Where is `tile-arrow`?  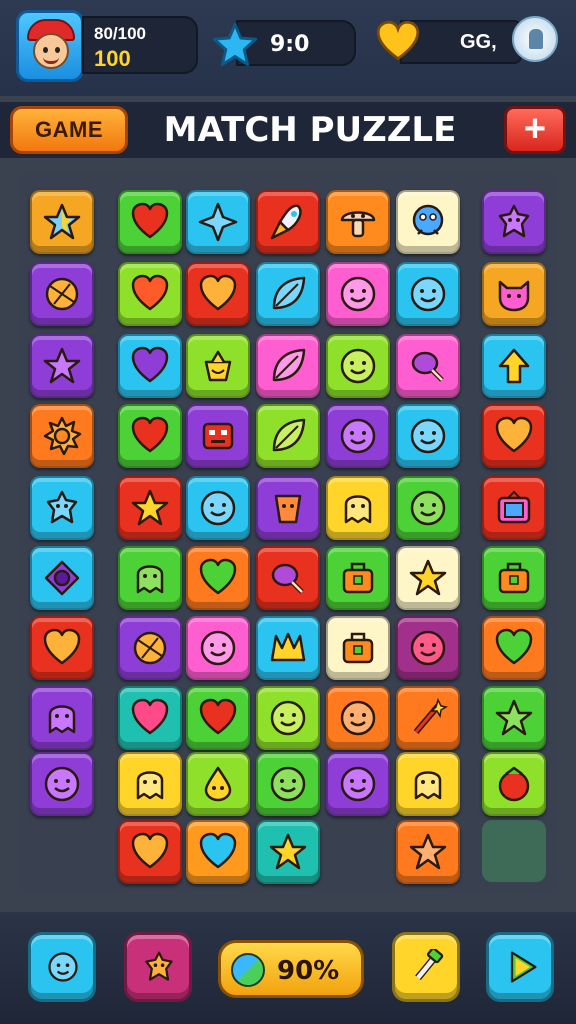 tile-arrow is located at coordinates (514, 366).